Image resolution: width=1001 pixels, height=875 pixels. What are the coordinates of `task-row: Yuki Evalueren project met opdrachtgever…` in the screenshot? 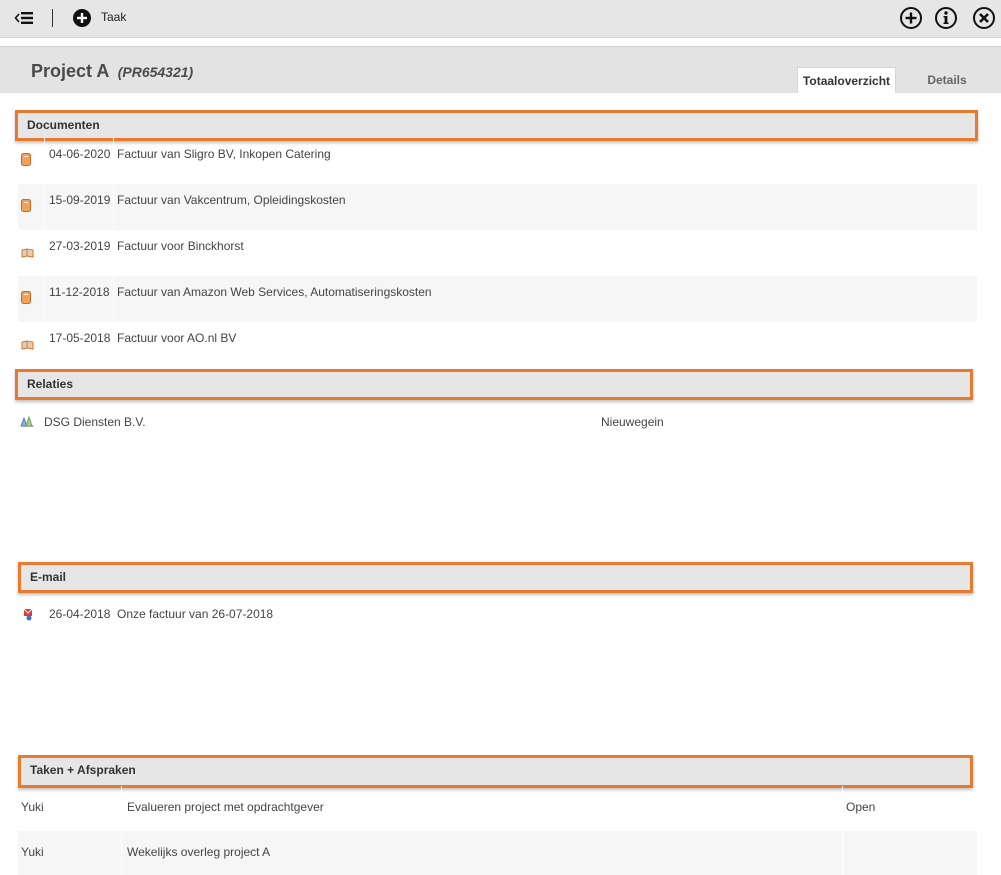 It's located at (497, 808).